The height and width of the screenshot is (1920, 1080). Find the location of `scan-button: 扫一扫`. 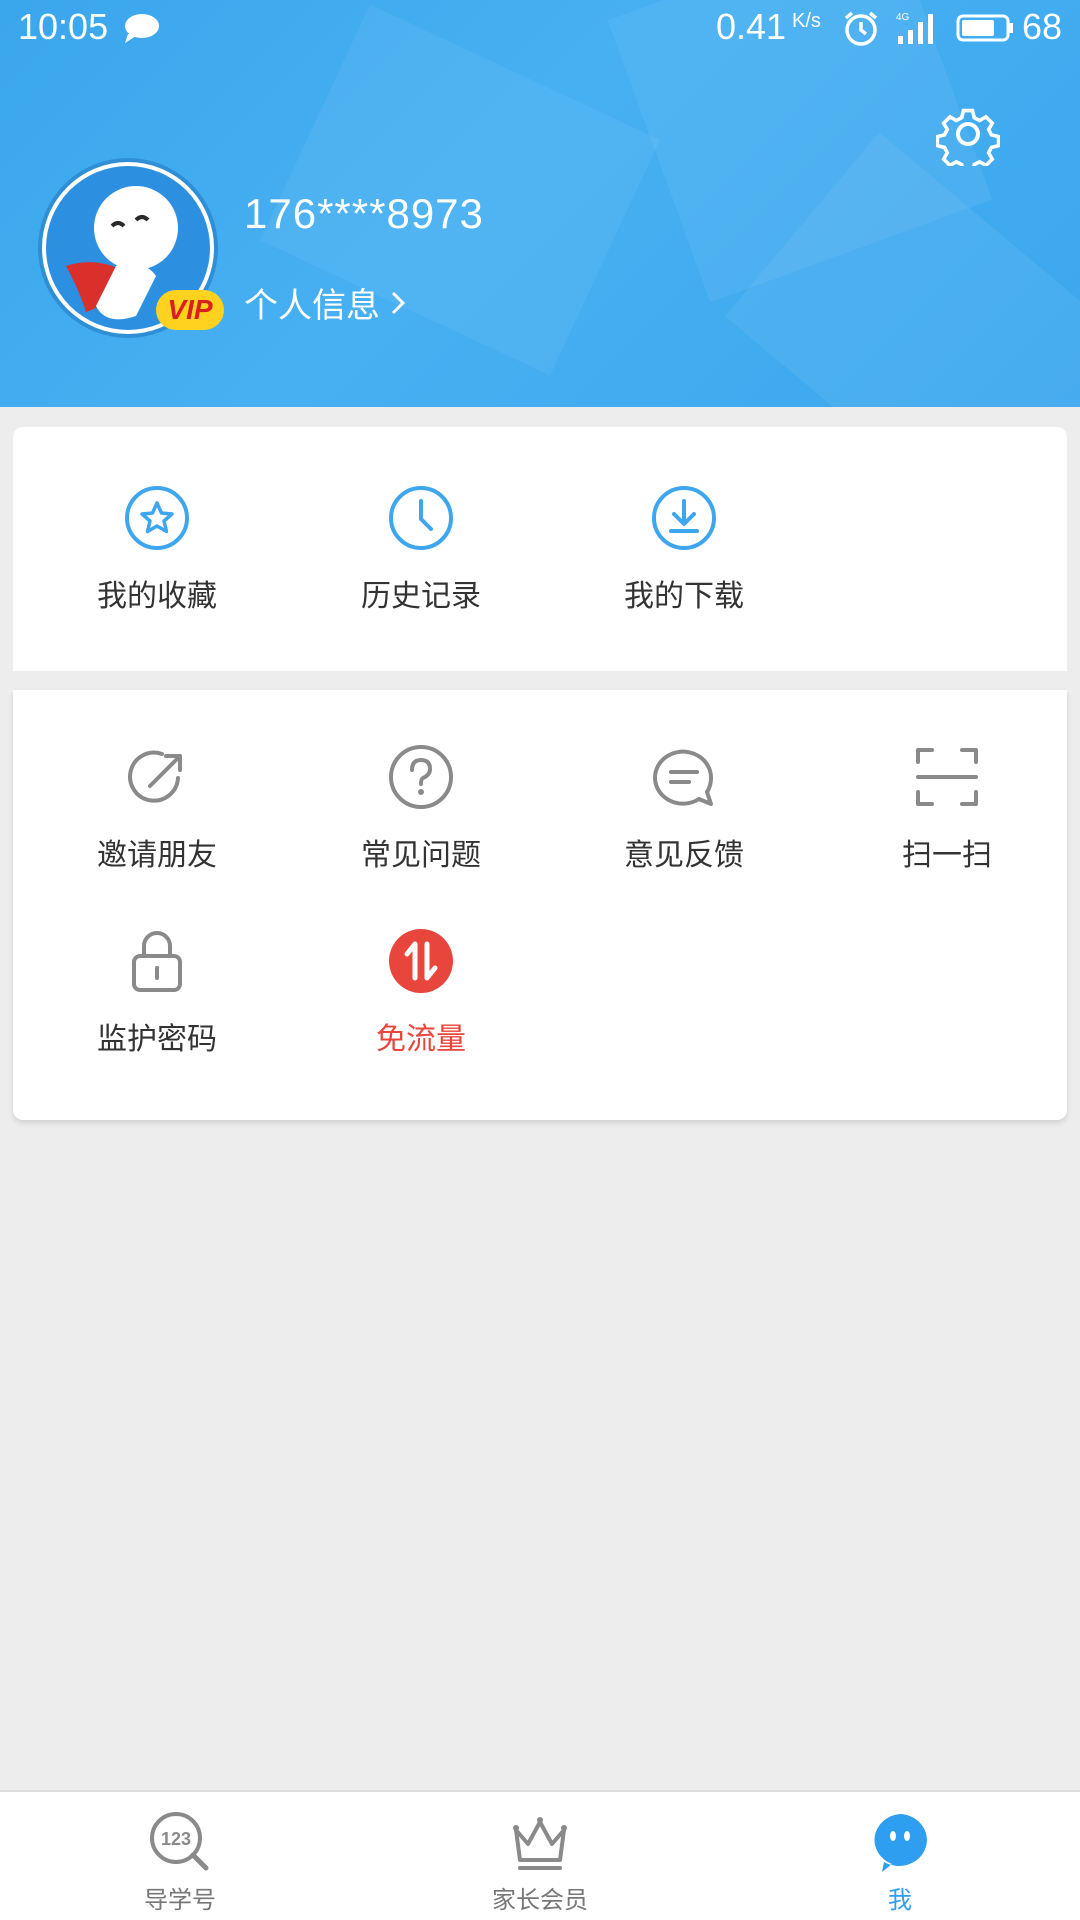

scan-button: 扫一扫 is located at coordinates (947, 808).